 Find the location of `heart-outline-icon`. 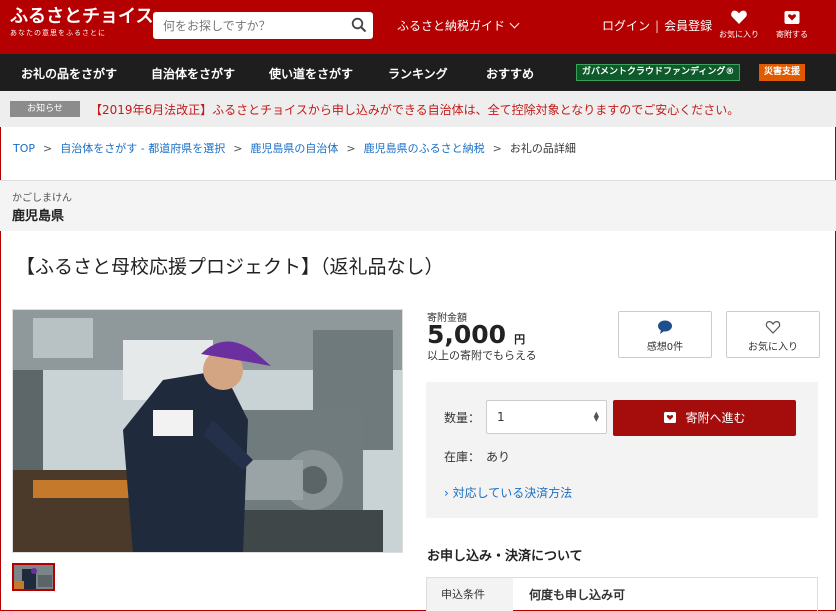

heart-outline-icon is located at coordinates (773, 327).